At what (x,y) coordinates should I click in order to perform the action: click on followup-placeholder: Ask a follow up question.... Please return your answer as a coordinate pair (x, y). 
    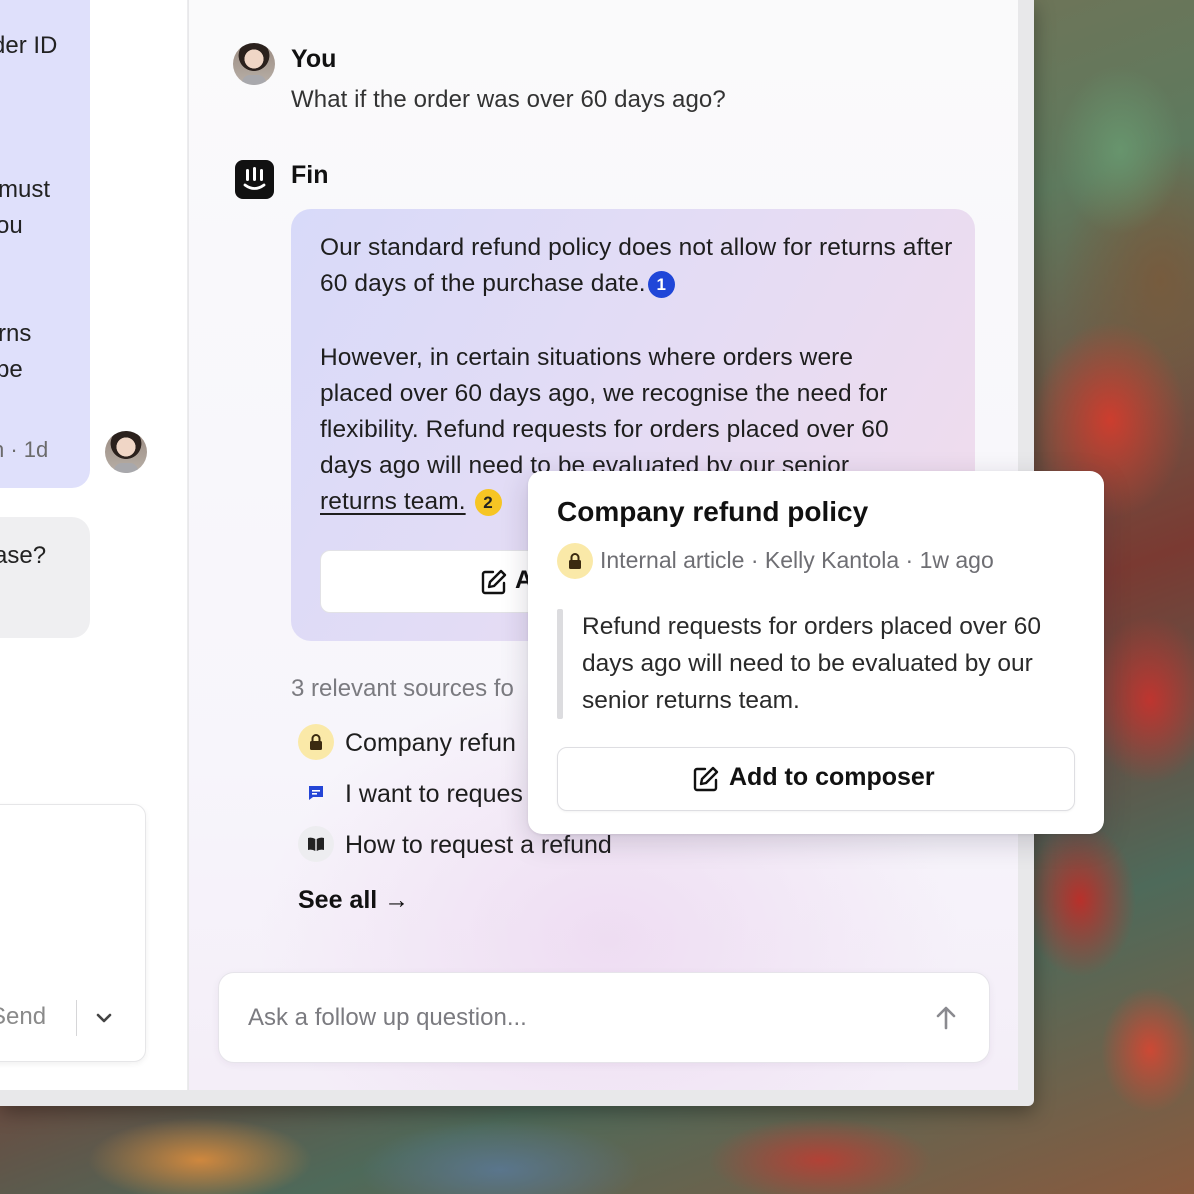
    Looking at the image, I should click on (387, 1017).